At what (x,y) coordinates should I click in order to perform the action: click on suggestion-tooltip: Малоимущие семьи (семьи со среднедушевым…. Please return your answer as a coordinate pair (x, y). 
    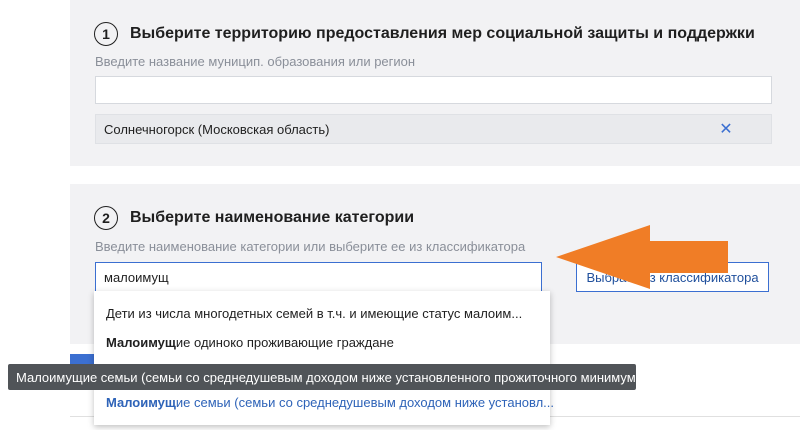
    Looking at the image, I should click on (327, 377).